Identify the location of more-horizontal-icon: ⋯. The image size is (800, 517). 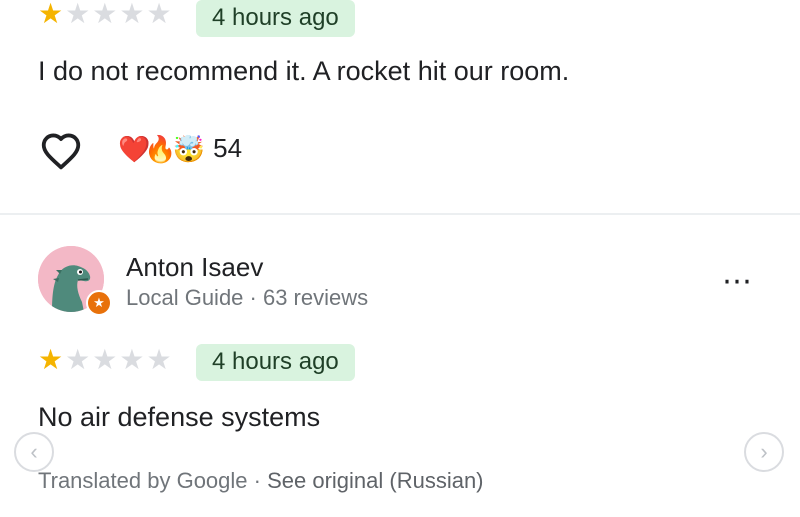
(737, 281).